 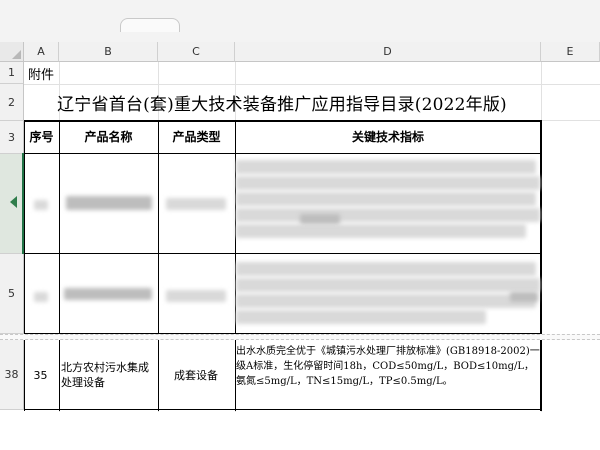 What do you see at coordinates (388, 52) in the screenshot?
I see `column-header-d: D` at bounding box center [388, 52].